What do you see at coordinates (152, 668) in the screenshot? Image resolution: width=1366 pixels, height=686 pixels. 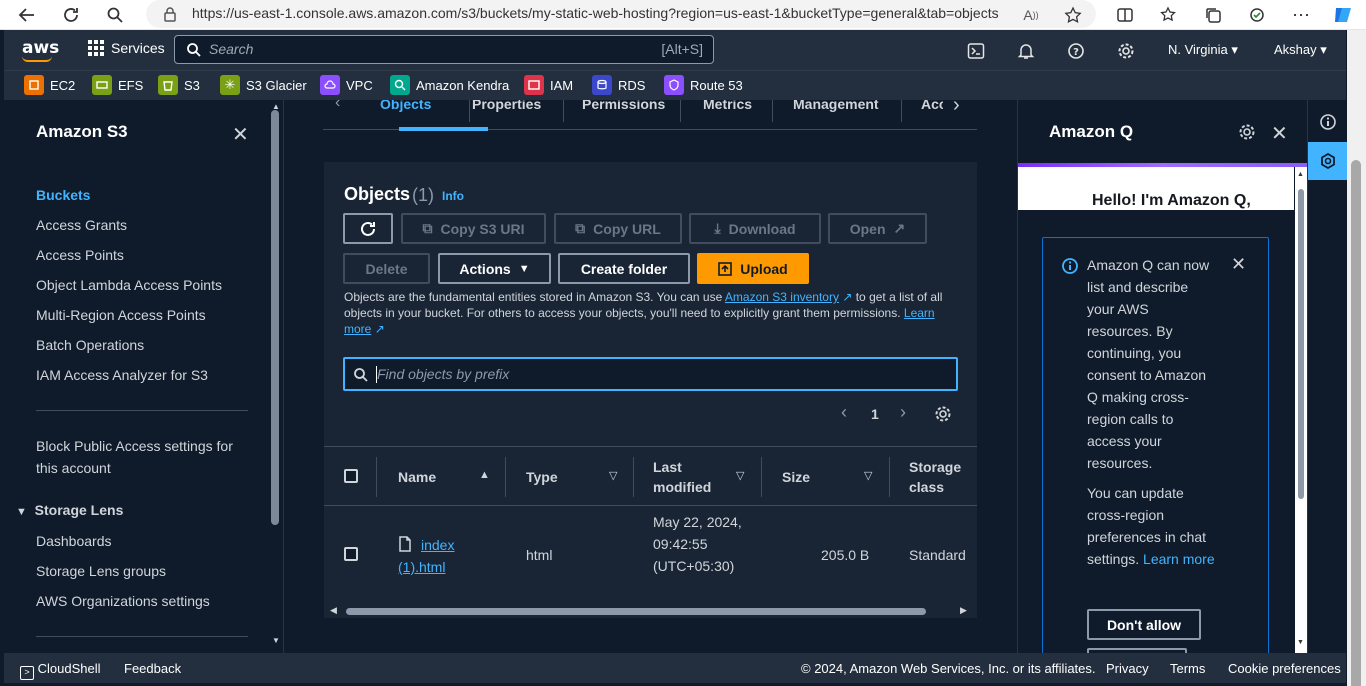 I see `feedback-link: Feedback` at bounding box center [152, 668].